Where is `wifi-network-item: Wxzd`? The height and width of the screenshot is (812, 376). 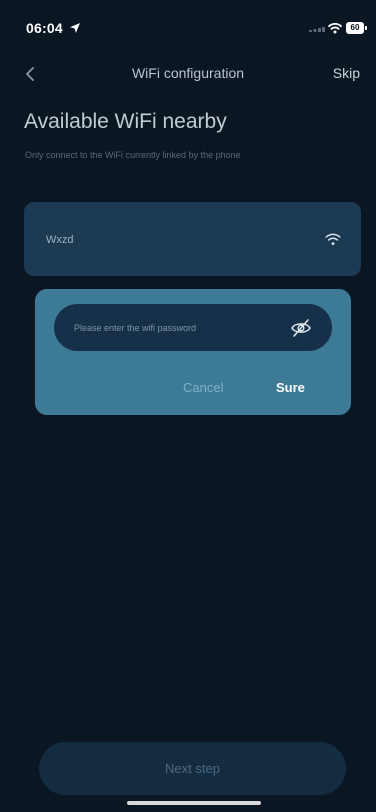
wifi-network-item: Wxzd is located at coordinates (192, 239).